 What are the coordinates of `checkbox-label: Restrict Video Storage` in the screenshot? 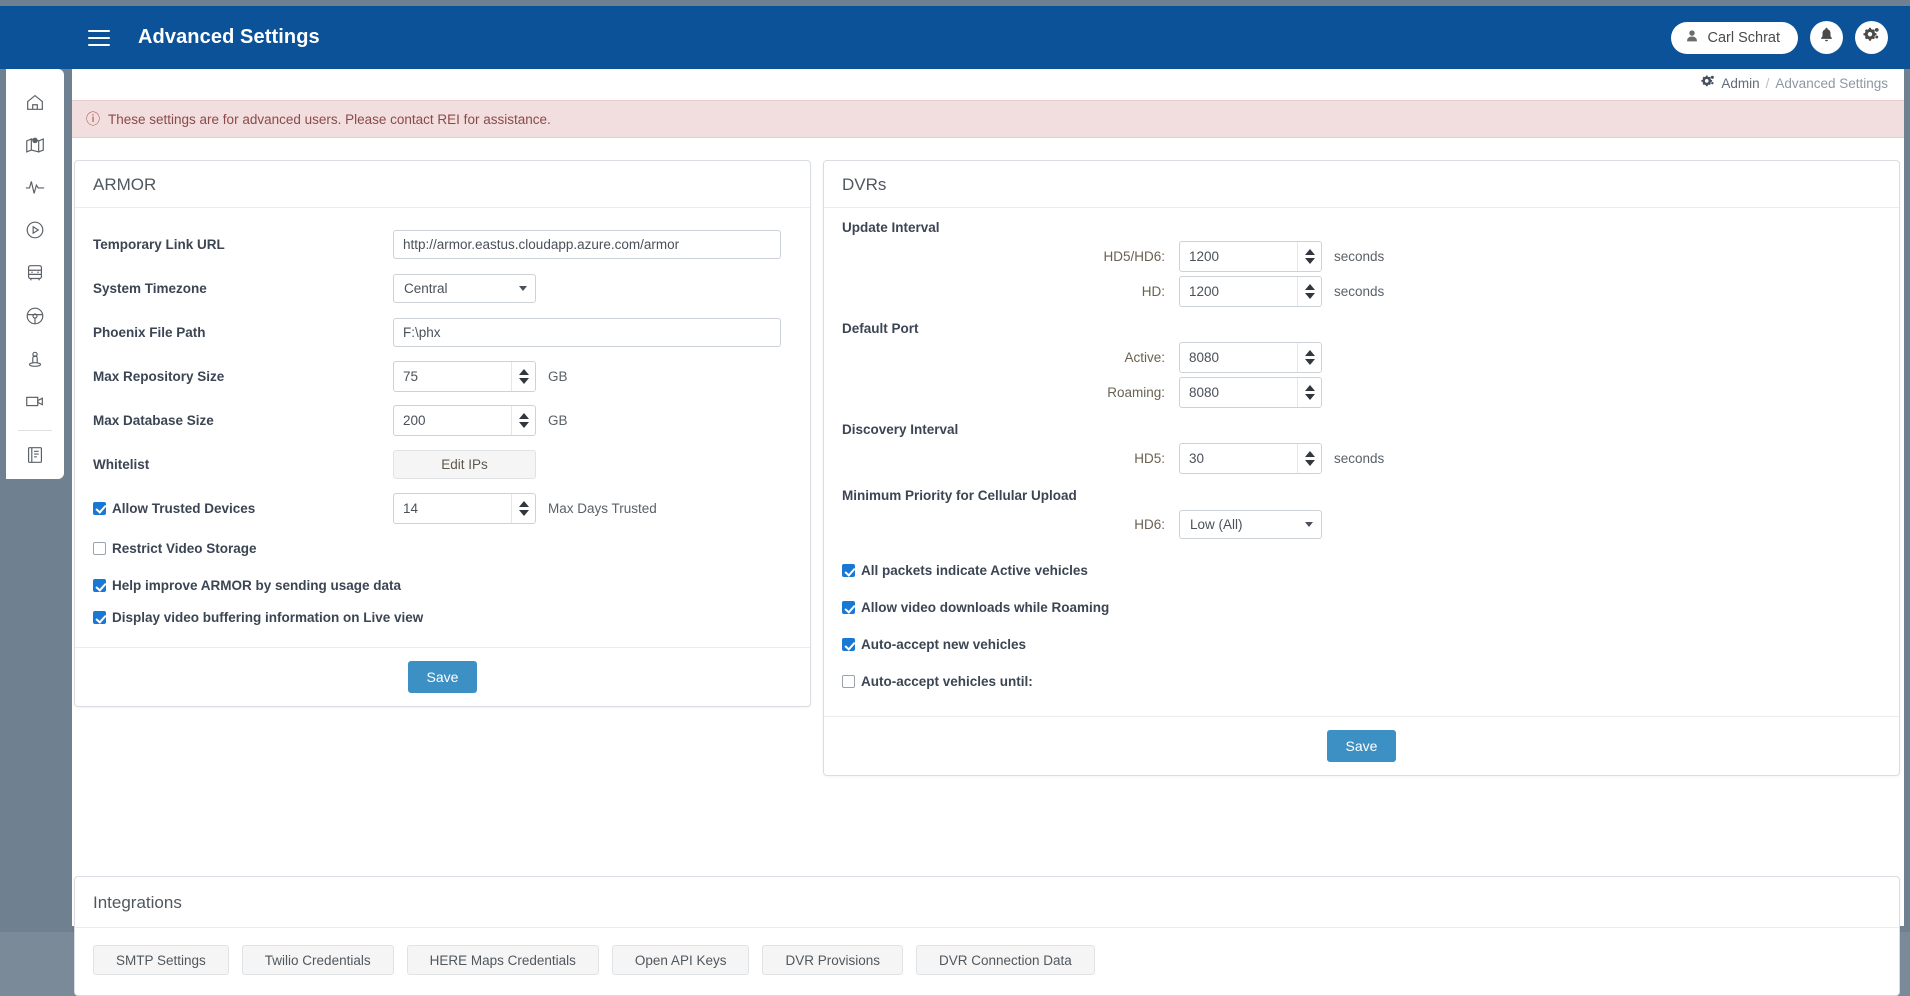 It's located at (184, 548).